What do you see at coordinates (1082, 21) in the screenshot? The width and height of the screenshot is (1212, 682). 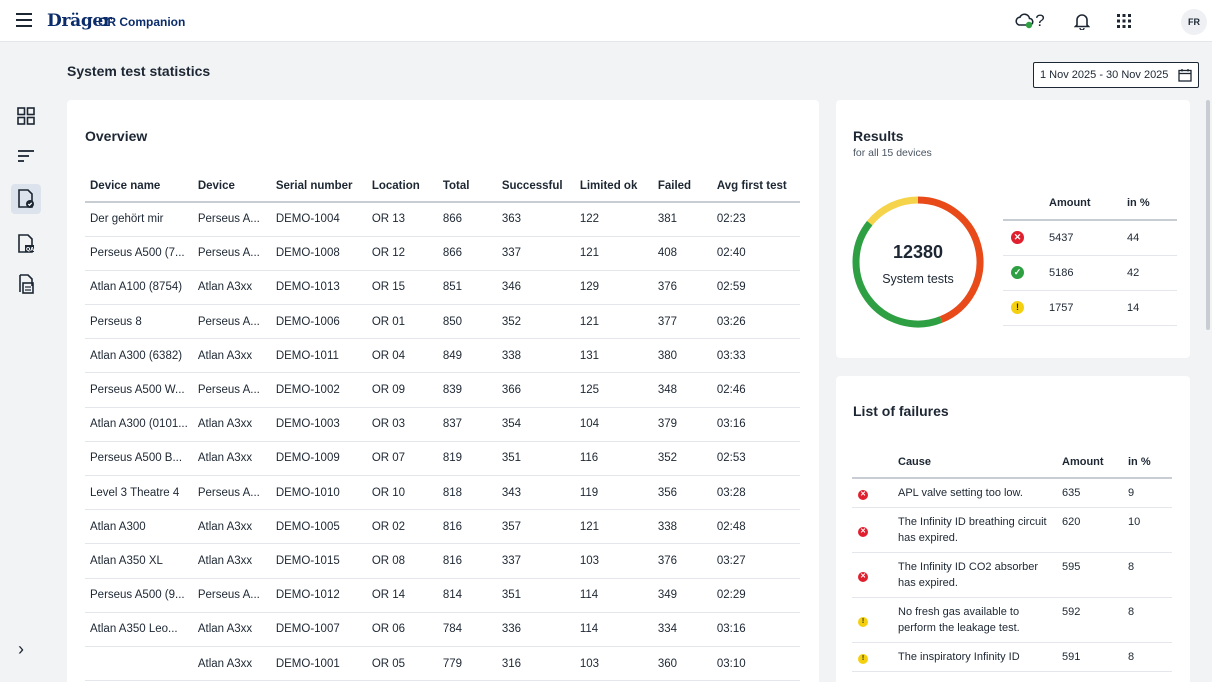 I see `bell-icon` at bounding box center [1082, 21].